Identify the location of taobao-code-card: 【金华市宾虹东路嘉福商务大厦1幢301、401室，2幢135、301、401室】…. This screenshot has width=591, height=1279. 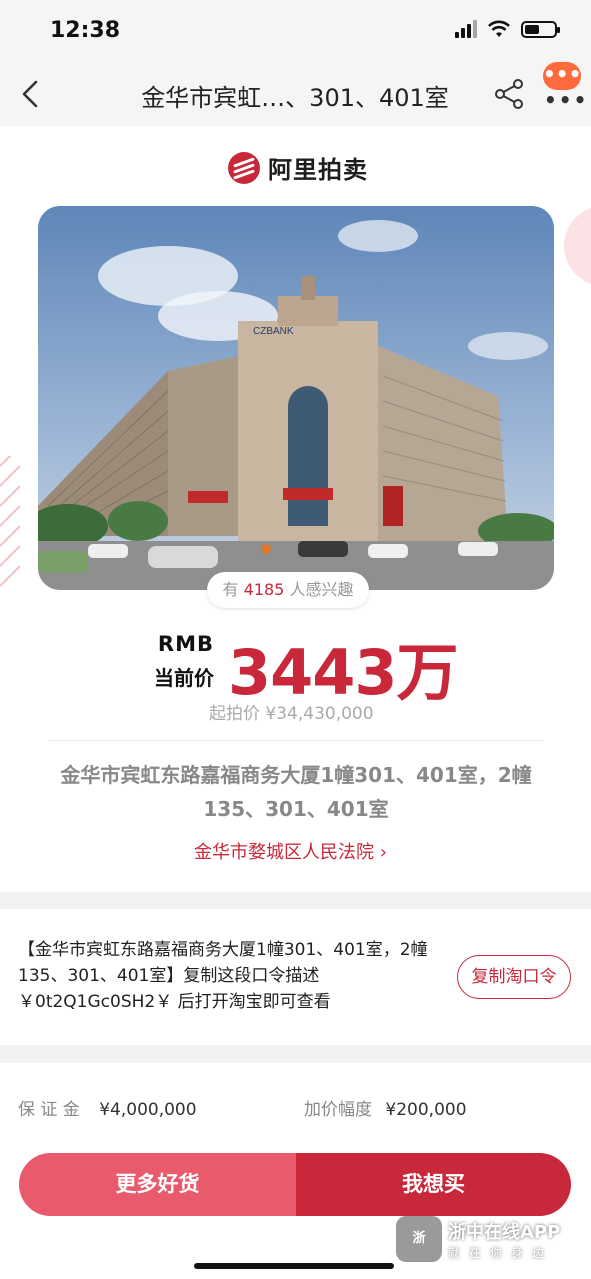
(295, 977).